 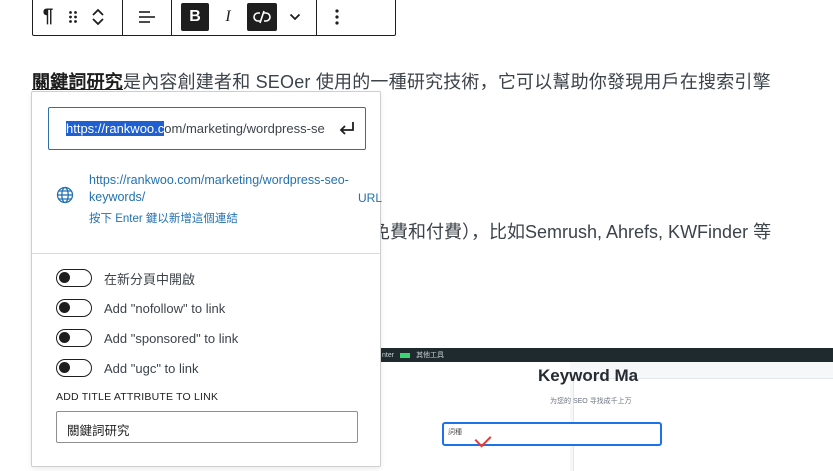 What do you see at coordinates (606, 409) in the screenshot?
I see `embedded-screenshot-image: nter 其他工具 Keyword Ma 为您的 SEO 寻找成千上万 詞種` at bounding box center [606, 409].